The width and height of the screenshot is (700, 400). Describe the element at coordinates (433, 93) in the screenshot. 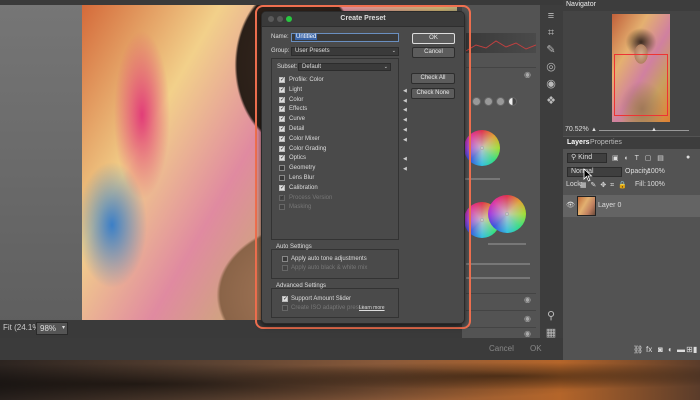

I see `check-none-button: Check None` at that location.